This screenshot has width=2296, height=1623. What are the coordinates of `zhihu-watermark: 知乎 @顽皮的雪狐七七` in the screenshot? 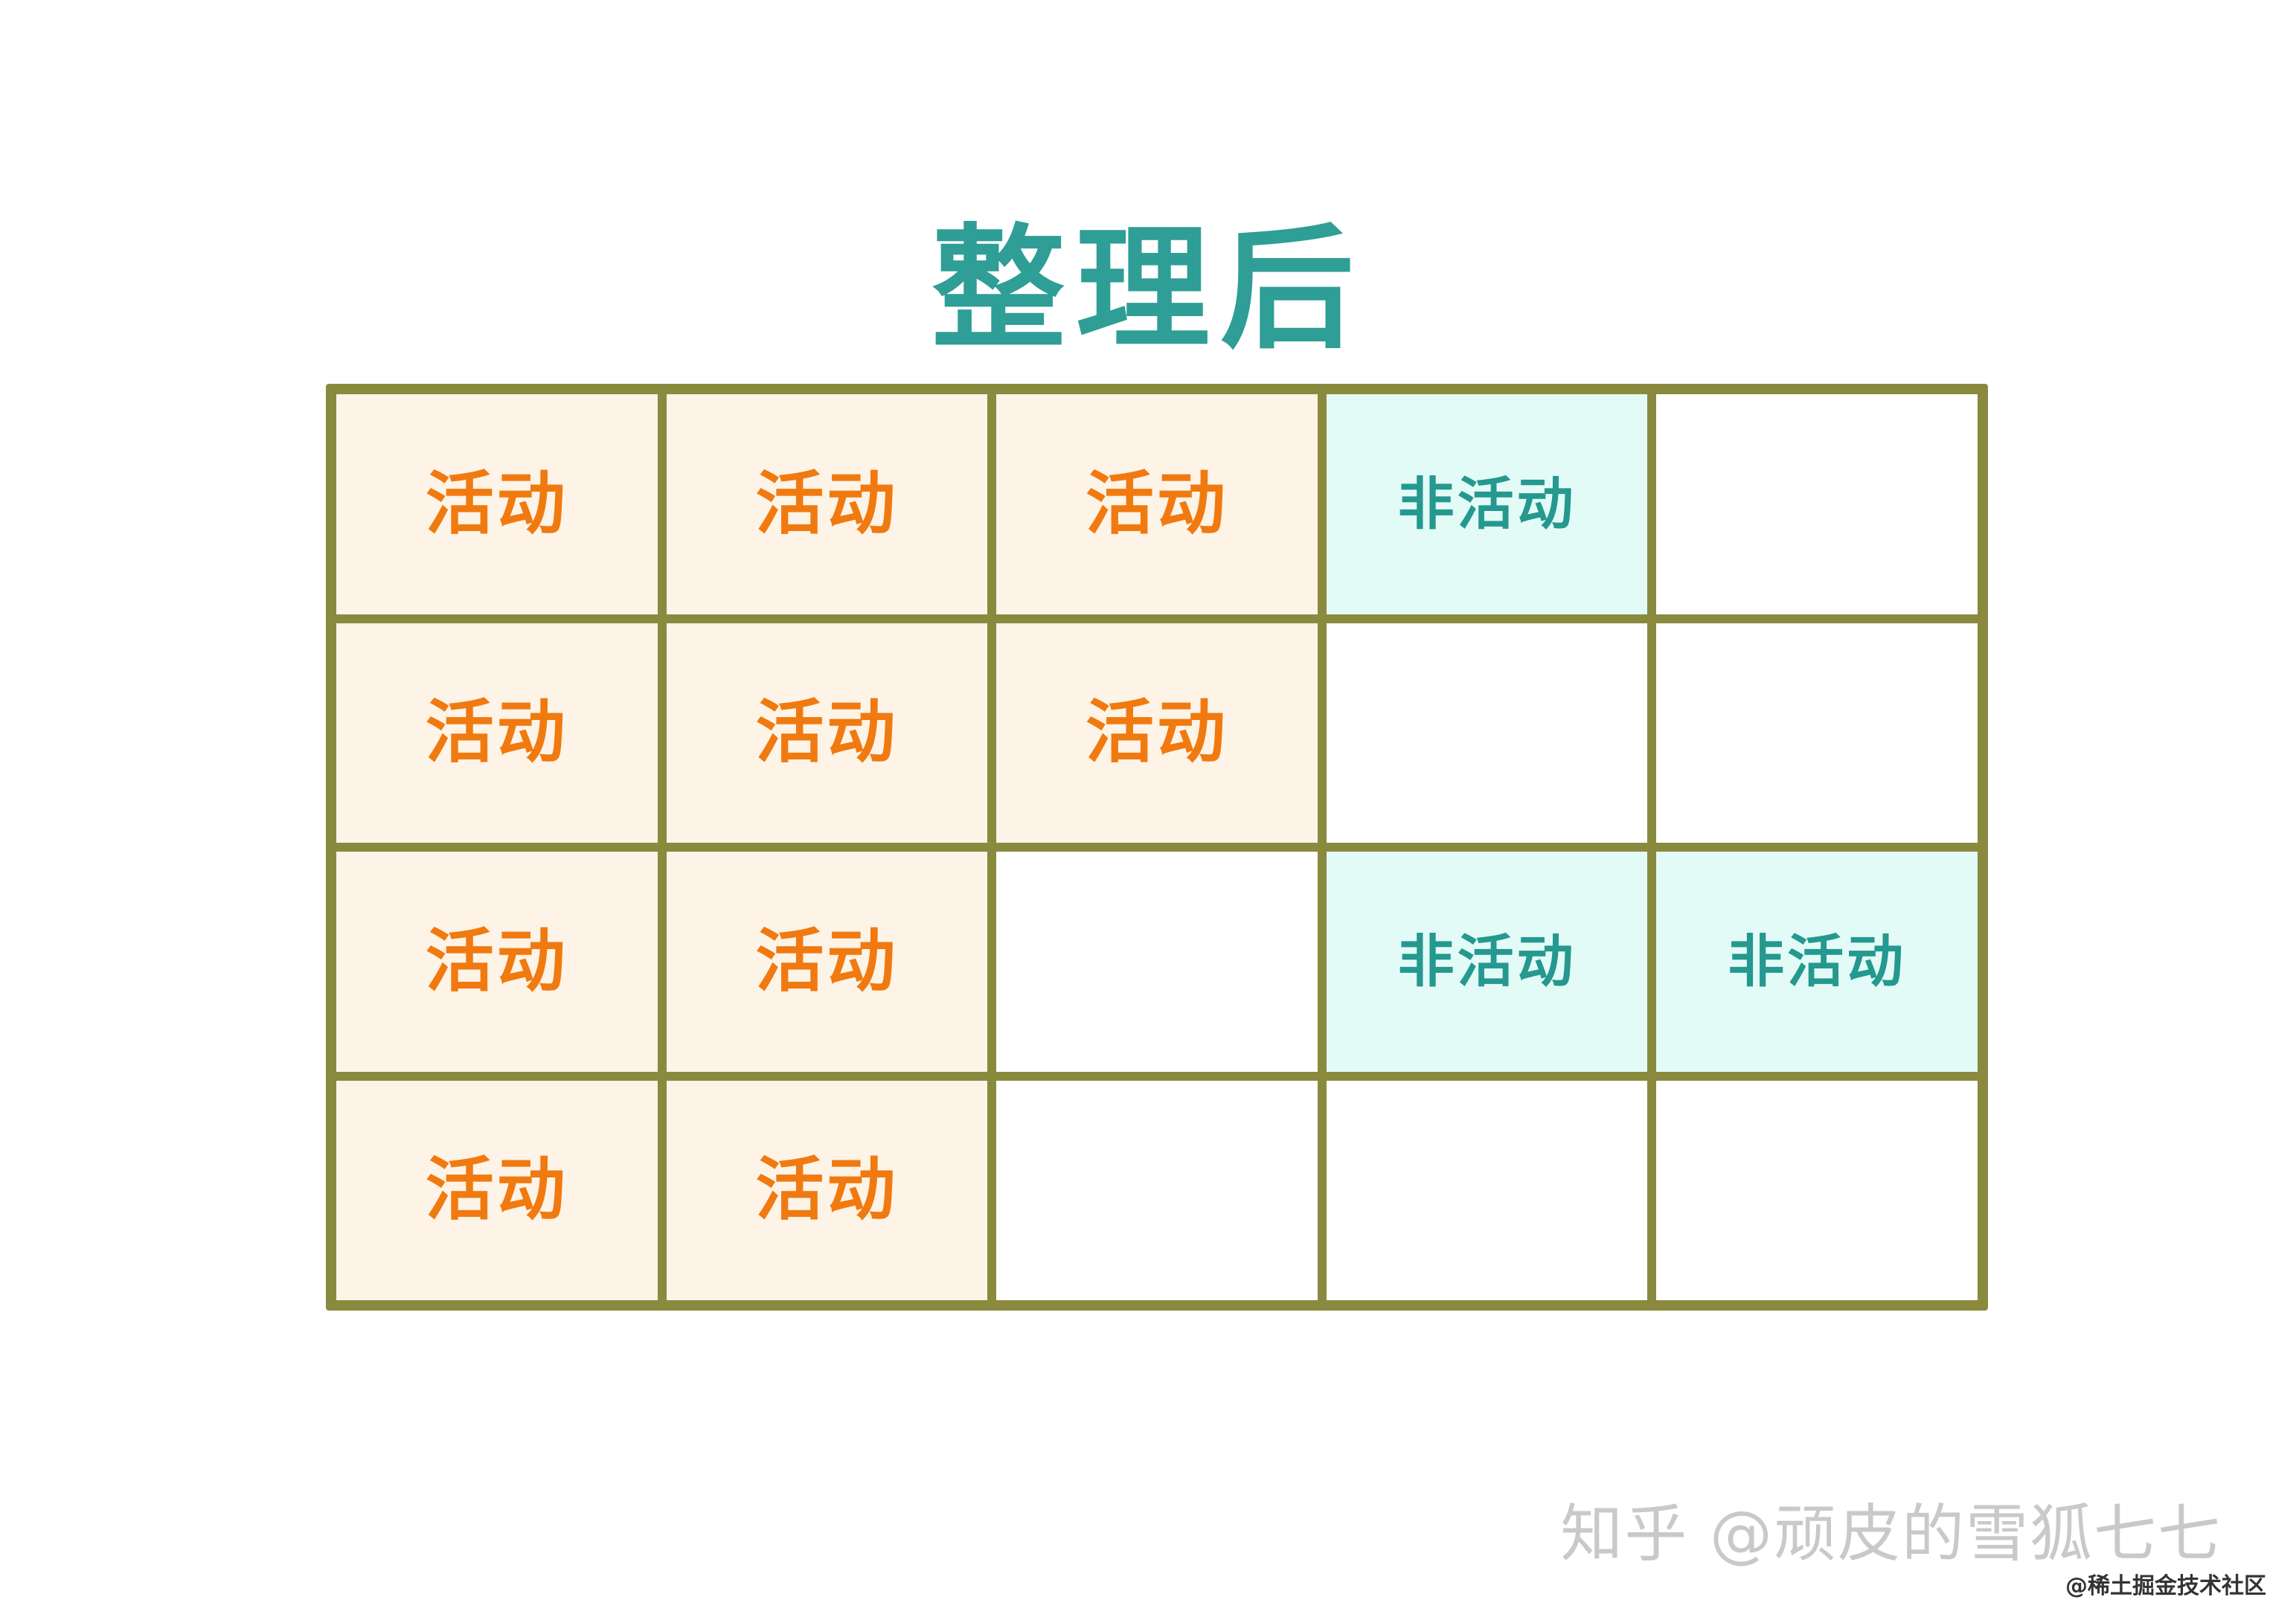 It's located at (1891, 1533).